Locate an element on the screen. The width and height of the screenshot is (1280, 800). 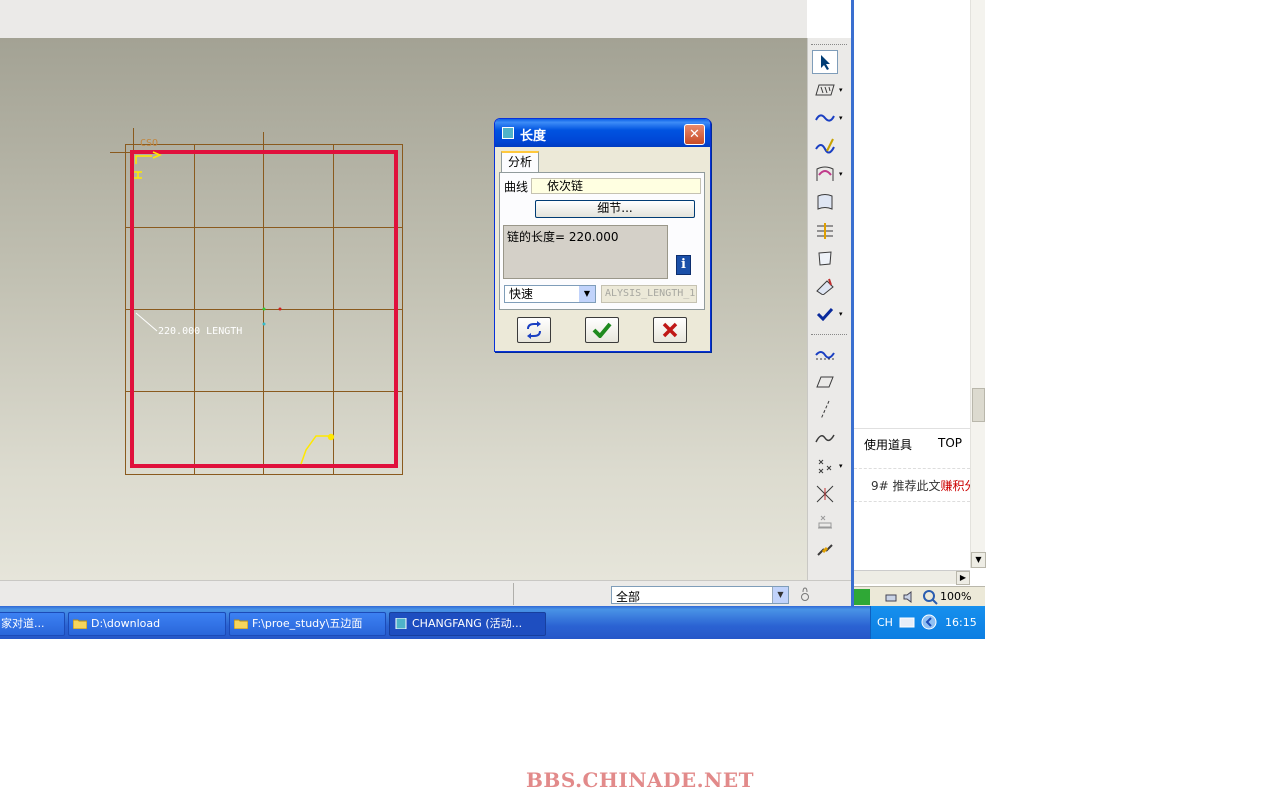
repeat-button is located at coordinates (534, 330).